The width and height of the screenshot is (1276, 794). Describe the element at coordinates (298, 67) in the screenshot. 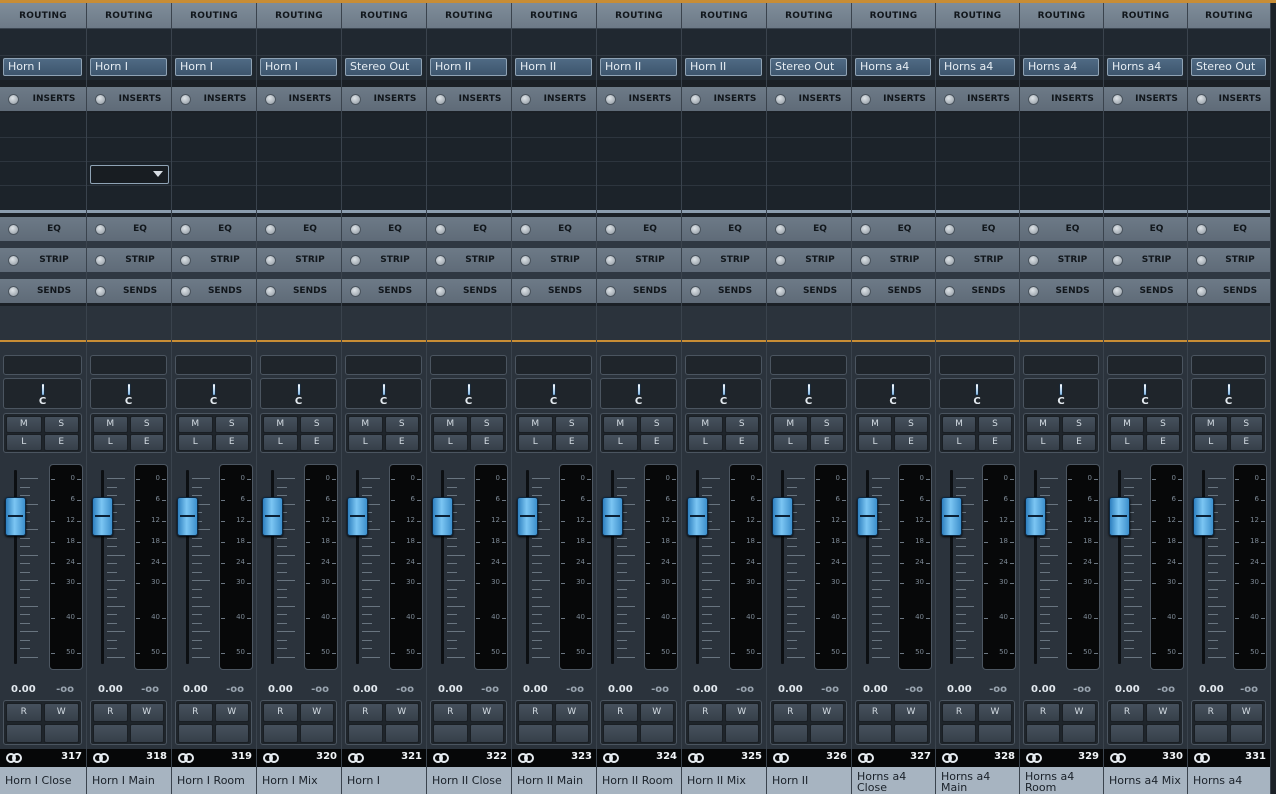

I see `output-routing-field: Horn I` at that location.